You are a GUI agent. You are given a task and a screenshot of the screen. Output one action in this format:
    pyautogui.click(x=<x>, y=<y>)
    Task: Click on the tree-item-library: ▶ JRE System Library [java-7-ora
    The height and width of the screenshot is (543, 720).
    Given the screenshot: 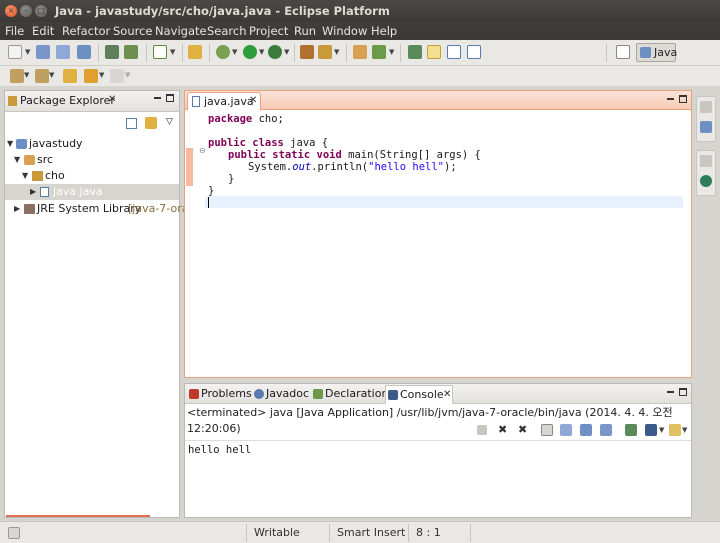 What is the action you would take?
    pyautogui.click(x=96, y=209)
    